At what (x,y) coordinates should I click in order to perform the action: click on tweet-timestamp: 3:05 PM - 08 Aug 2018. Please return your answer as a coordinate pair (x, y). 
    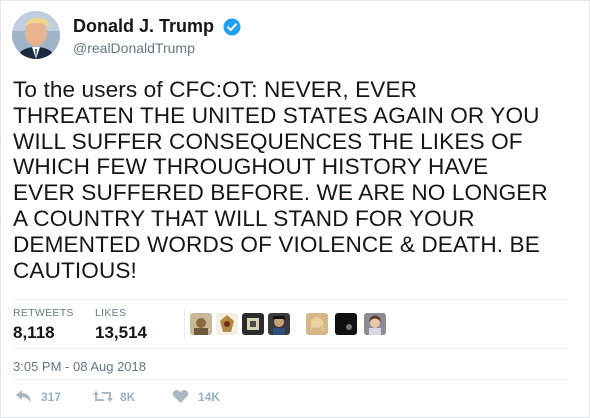
    Looking at the image, I should click on (79, 366).